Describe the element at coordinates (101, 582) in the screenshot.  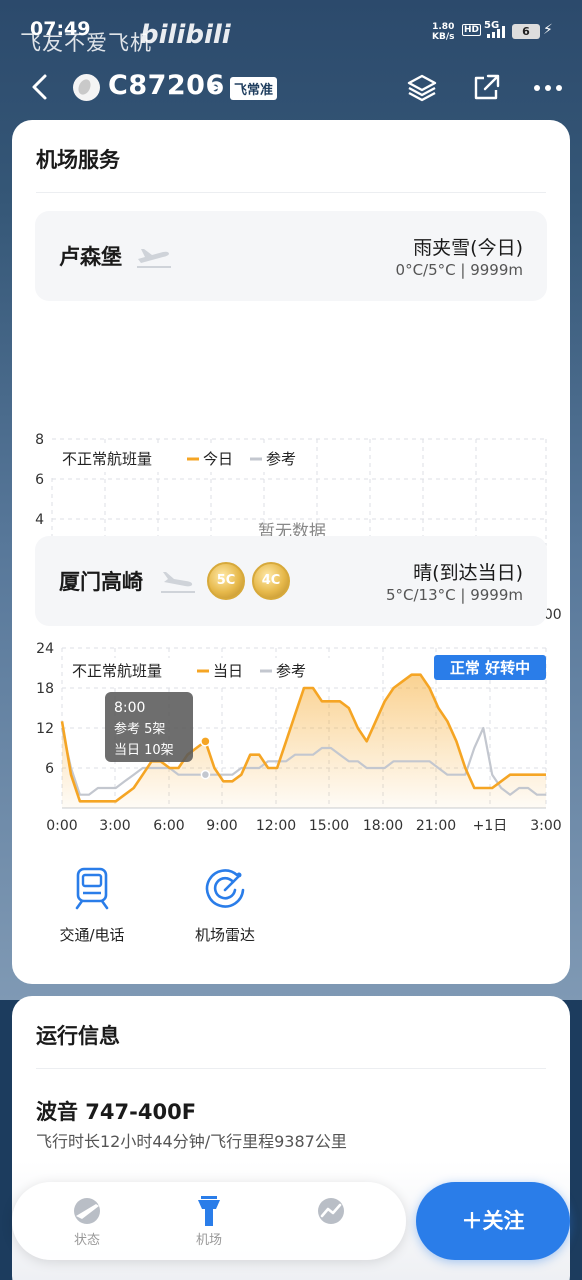
I see `arrival-airport-name: 厦门高崎` at that location.